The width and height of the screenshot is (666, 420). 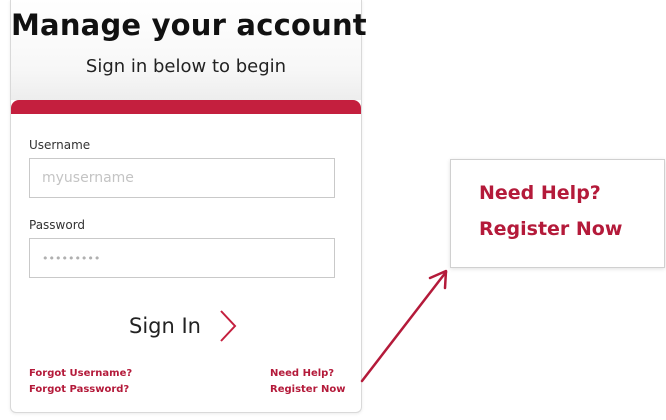 I want to click on callout-need-help-link: Need Help?, so click(x=540, y=193).